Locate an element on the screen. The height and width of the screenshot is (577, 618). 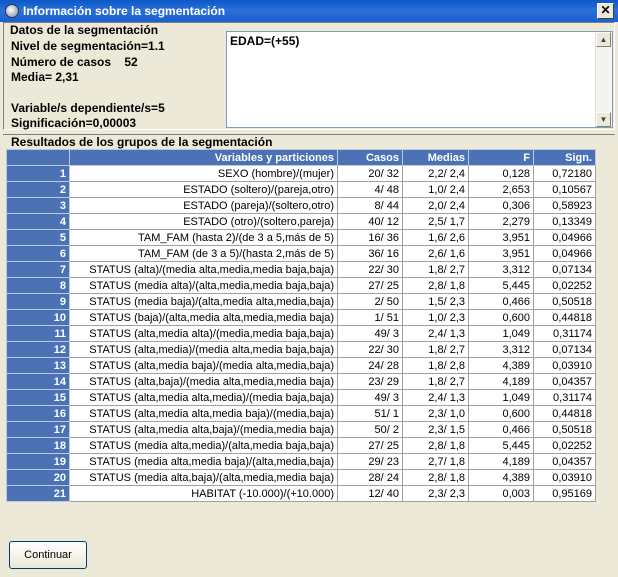
cell-medias: 2,4/ 1,3 is located at coordinates (435, 397).